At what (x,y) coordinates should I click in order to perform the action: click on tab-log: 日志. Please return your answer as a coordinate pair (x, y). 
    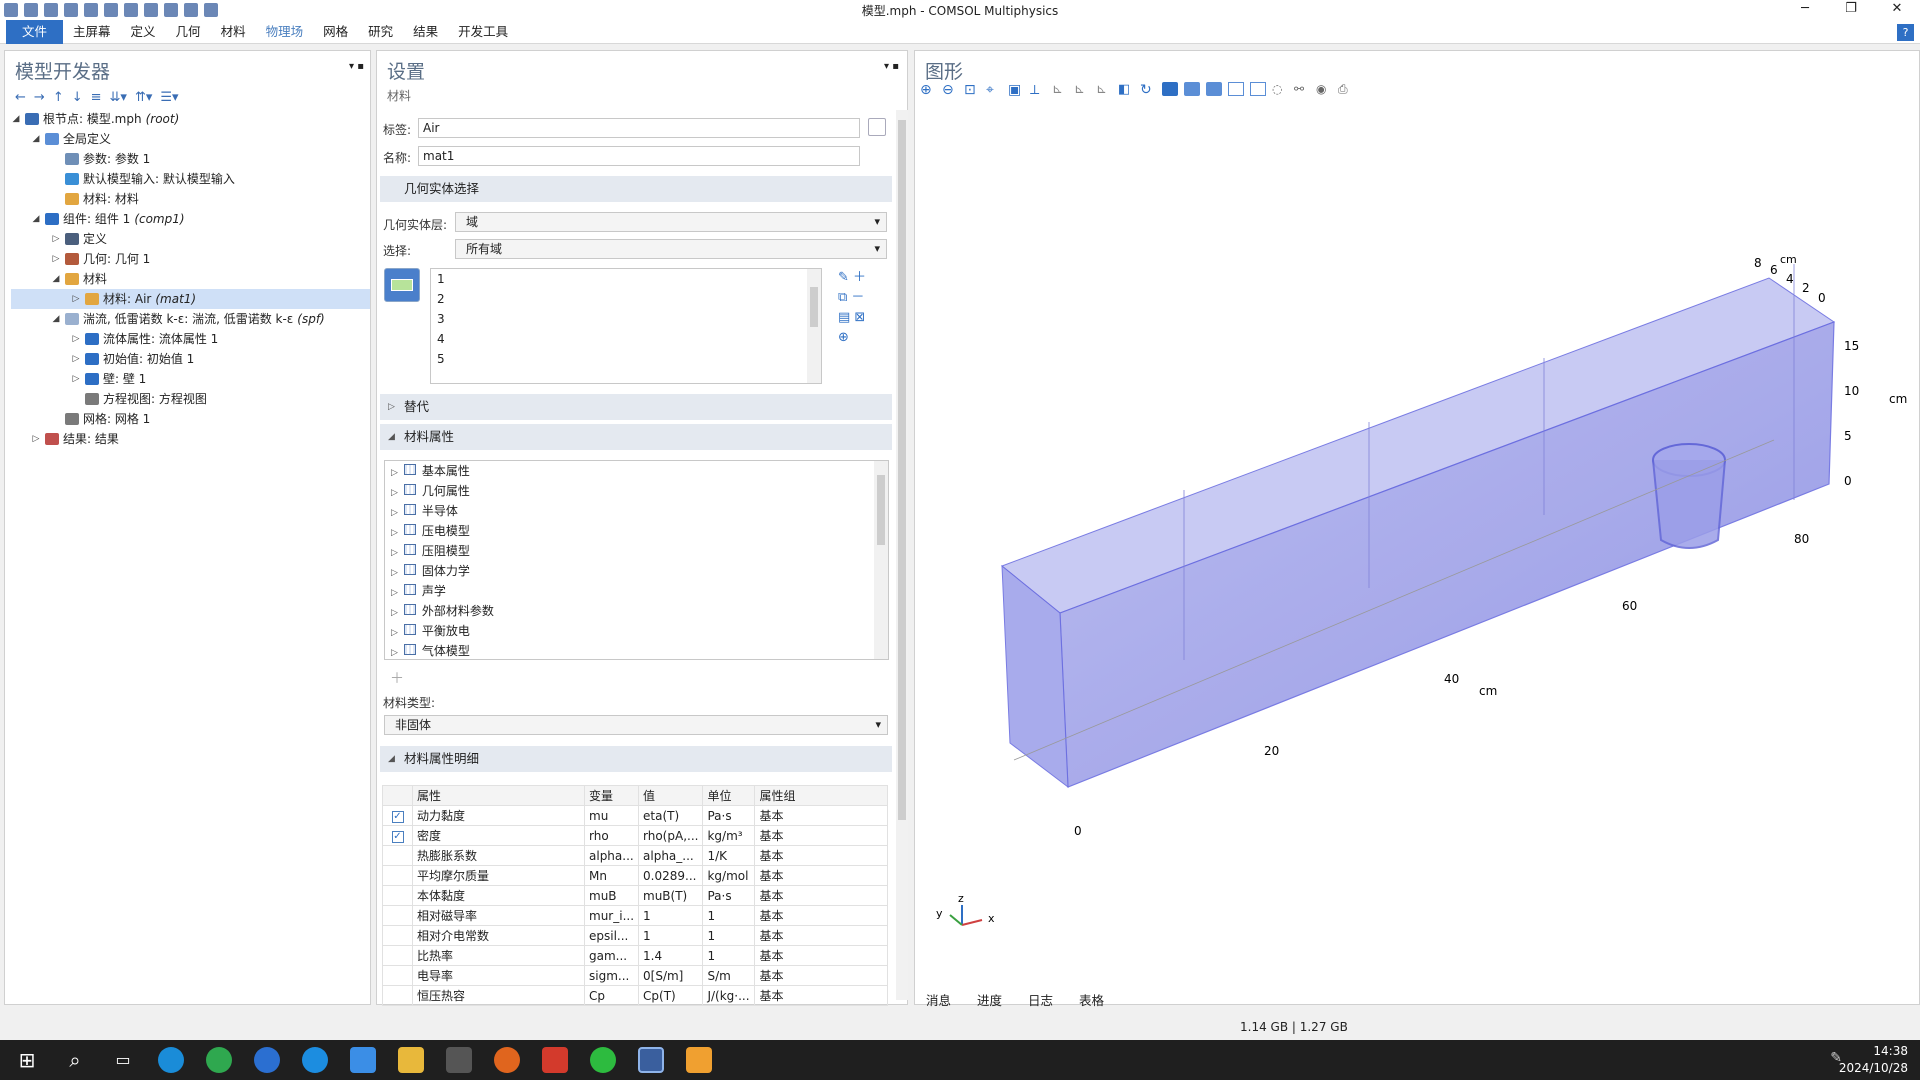
    Looking at the image, I should click on (1040, 999).